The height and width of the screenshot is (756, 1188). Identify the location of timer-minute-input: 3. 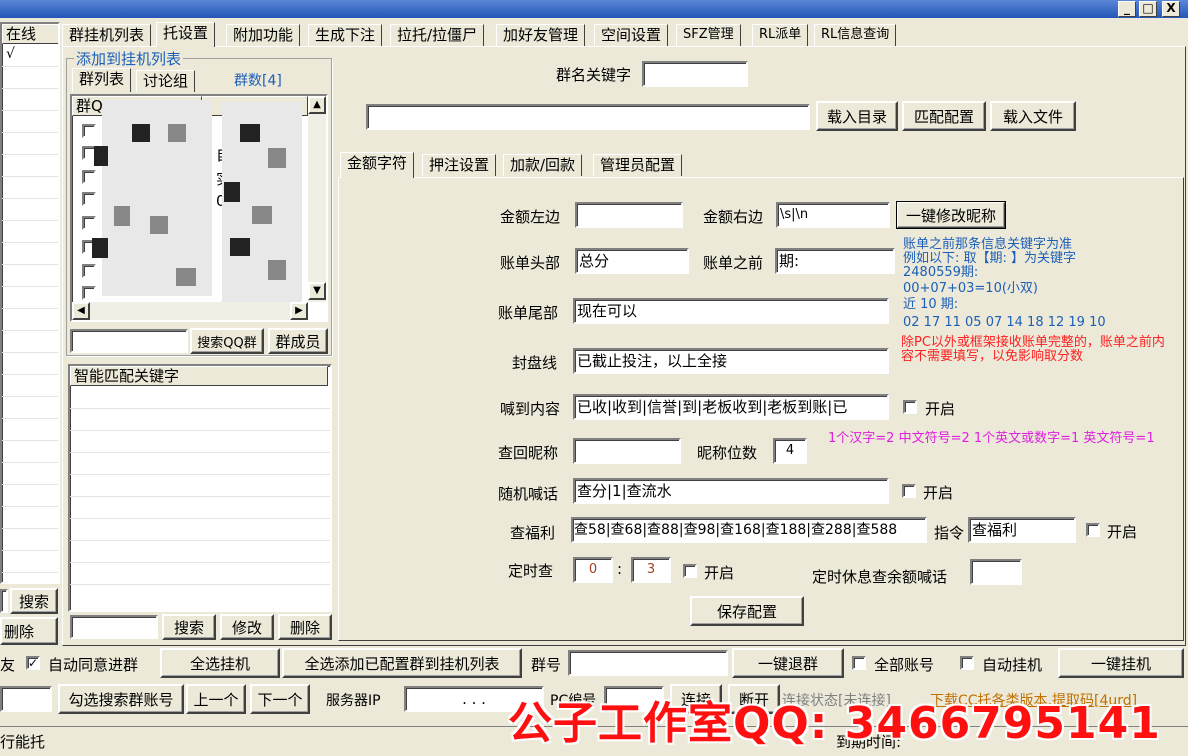
(651, 570).